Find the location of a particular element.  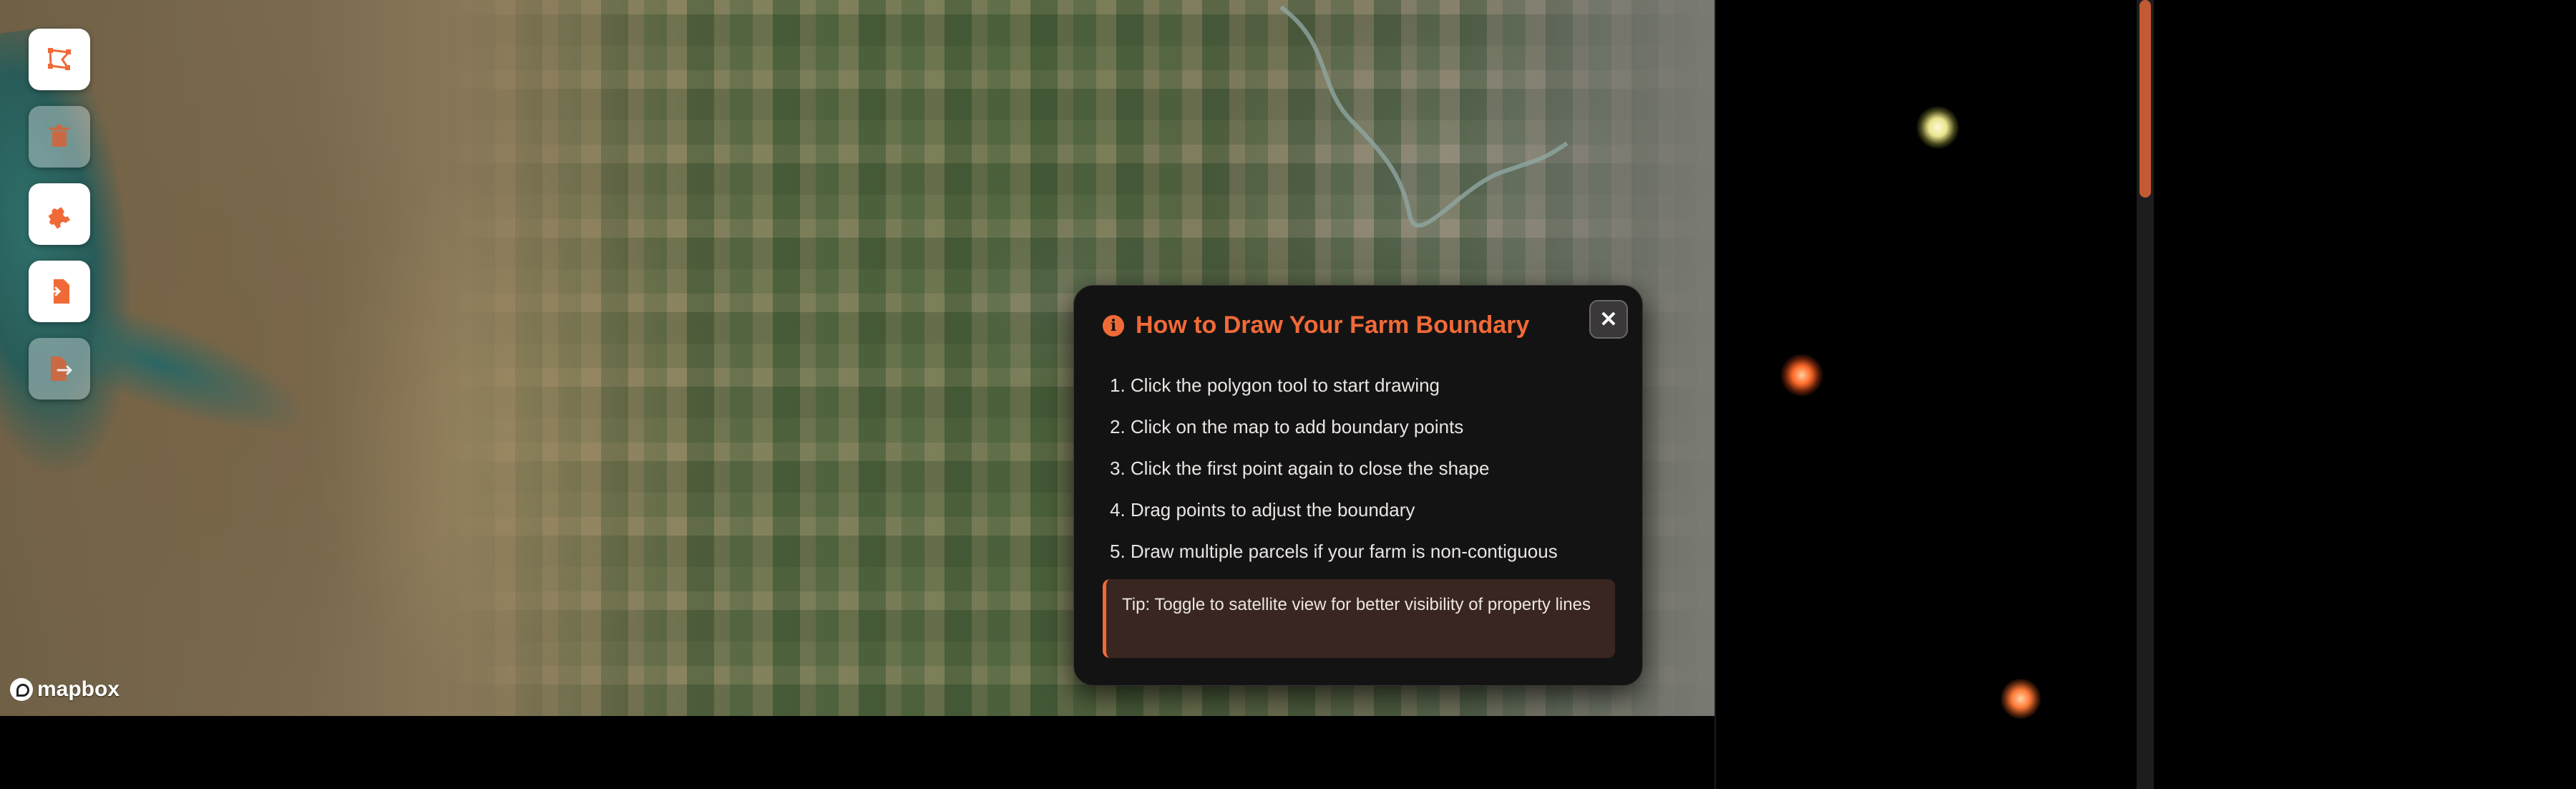

file-export-icon is located at coordinates (62, 369).